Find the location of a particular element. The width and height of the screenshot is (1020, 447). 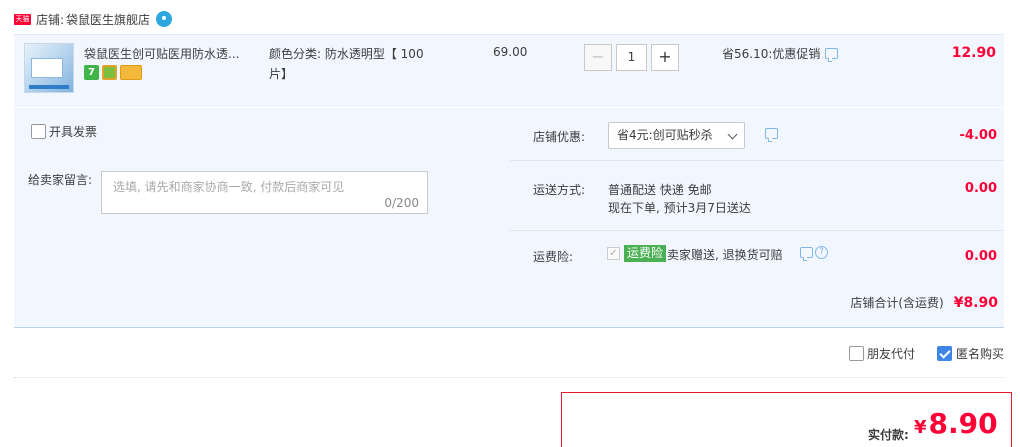

shop-total: 店铺合计(含运费) ¥8.90 is located at coordinates (924, 302).